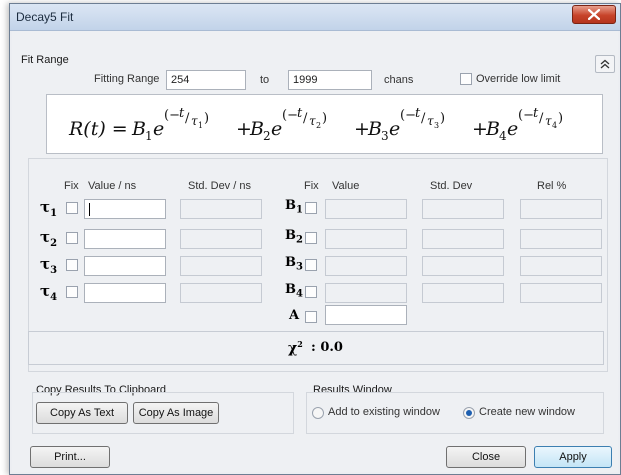  What do you see at coordinates (72, 265) in the screenshot?
I see `tau-3-fix-checkbox` at bounding box center [72, 265].